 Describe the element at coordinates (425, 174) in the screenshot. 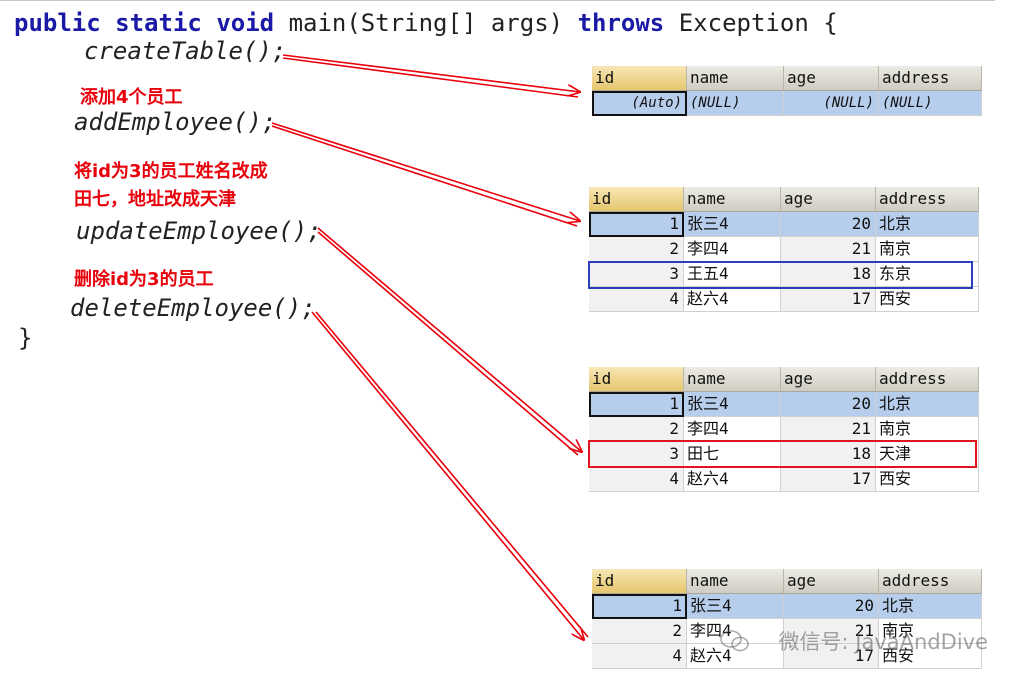

I see `arrow-add-to-table2` at that location.